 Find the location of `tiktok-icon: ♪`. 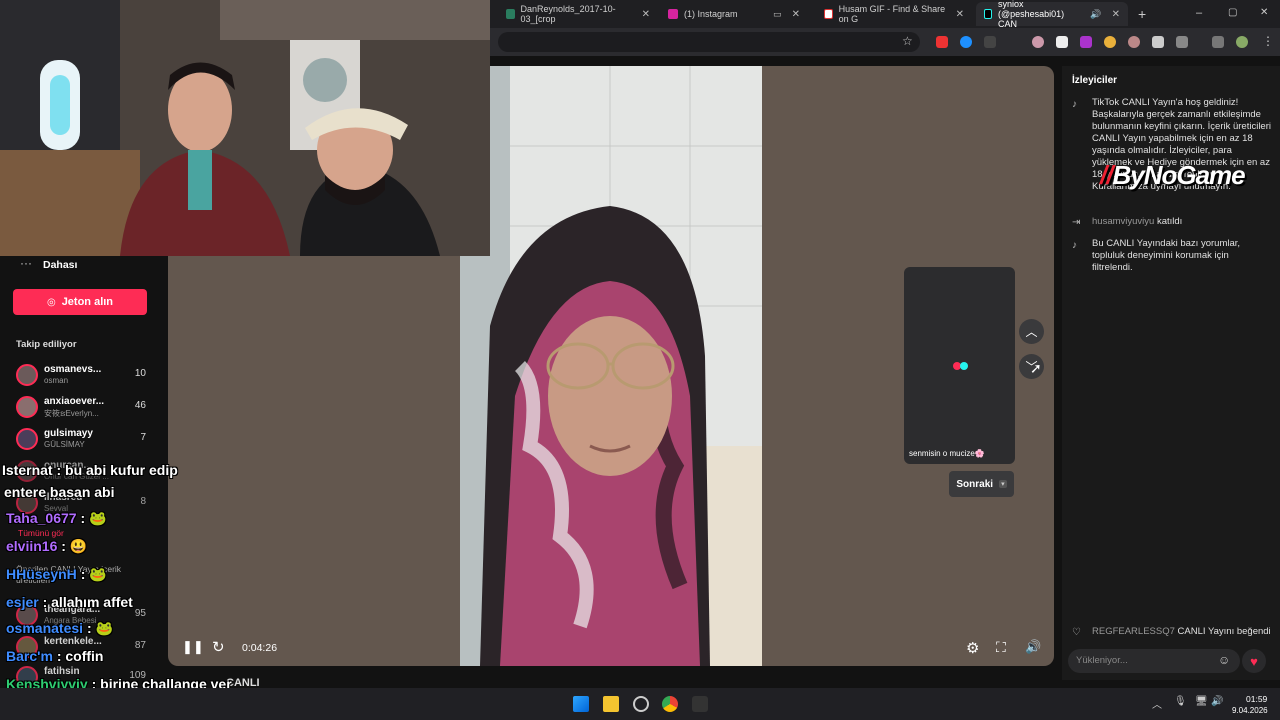

tiktok-icon: ♪ is located at coordinates (1074, 104).